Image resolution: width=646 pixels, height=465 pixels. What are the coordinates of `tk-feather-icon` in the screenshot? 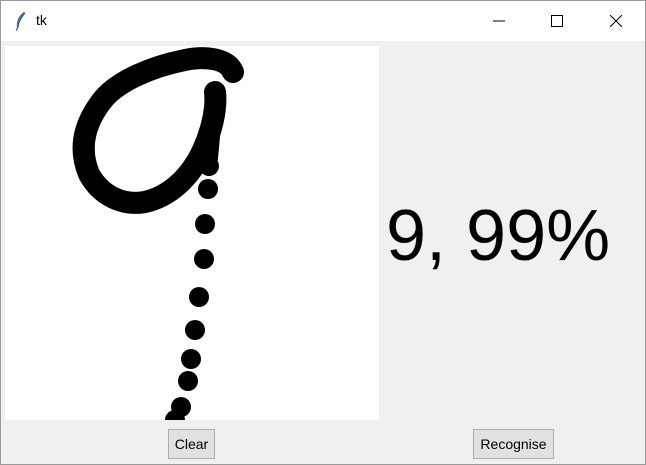 It's located at (20, 21).